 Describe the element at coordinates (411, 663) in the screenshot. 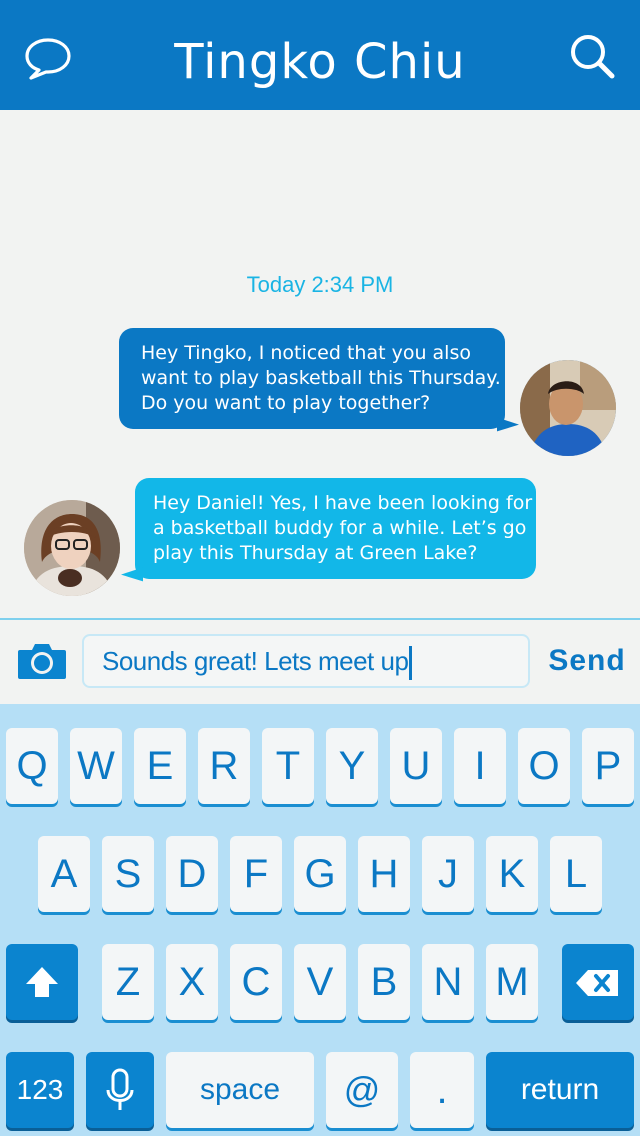

I see `text-caret` at that location.